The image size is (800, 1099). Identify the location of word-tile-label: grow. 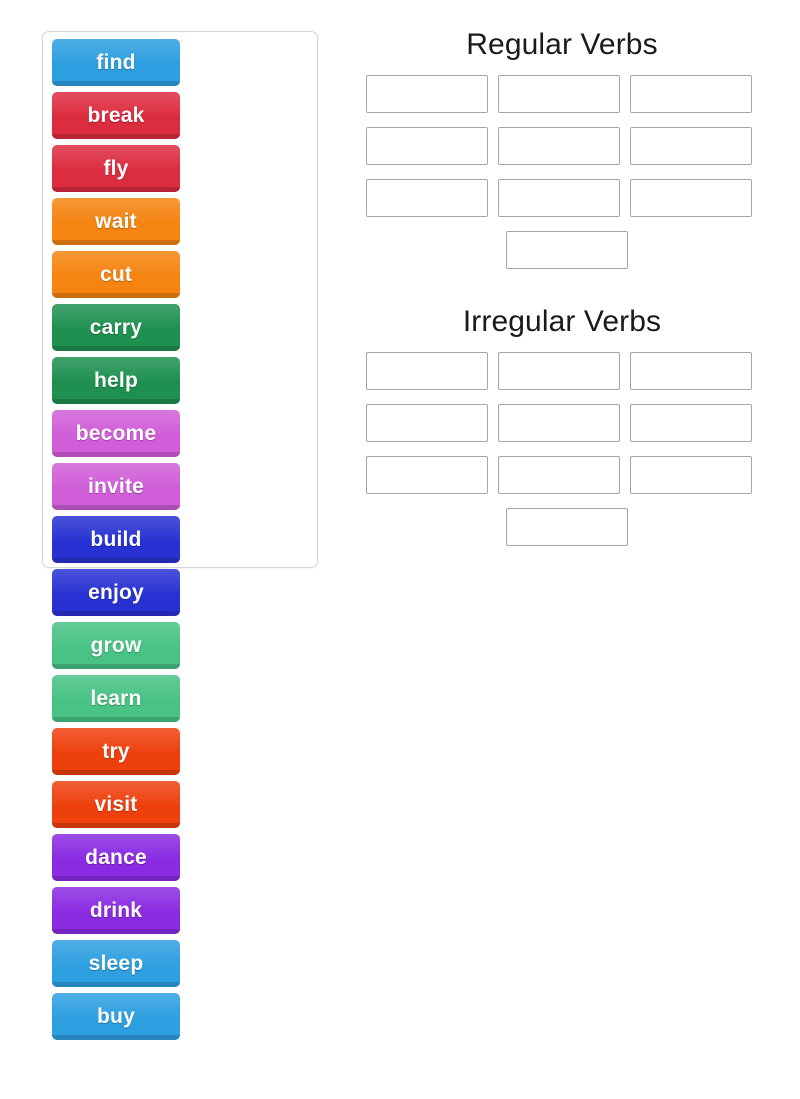
(116, 645).